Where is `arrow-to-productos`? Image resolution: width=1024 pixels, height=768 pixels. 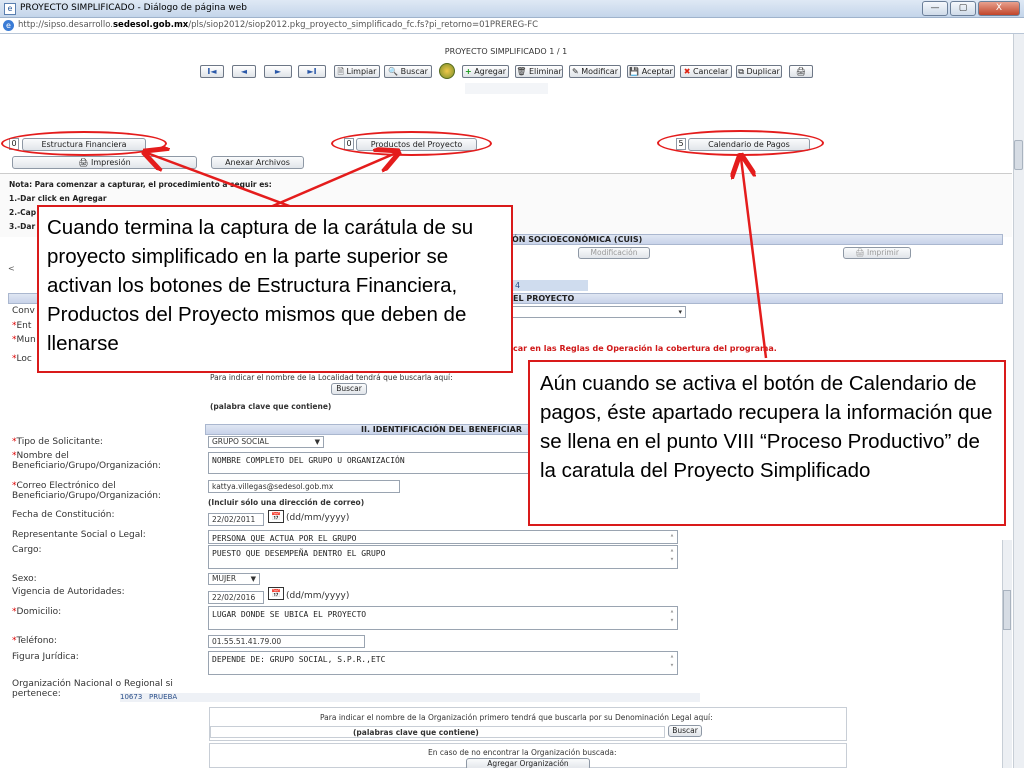
arrow-to-productos is located at coordinates (331, 181).